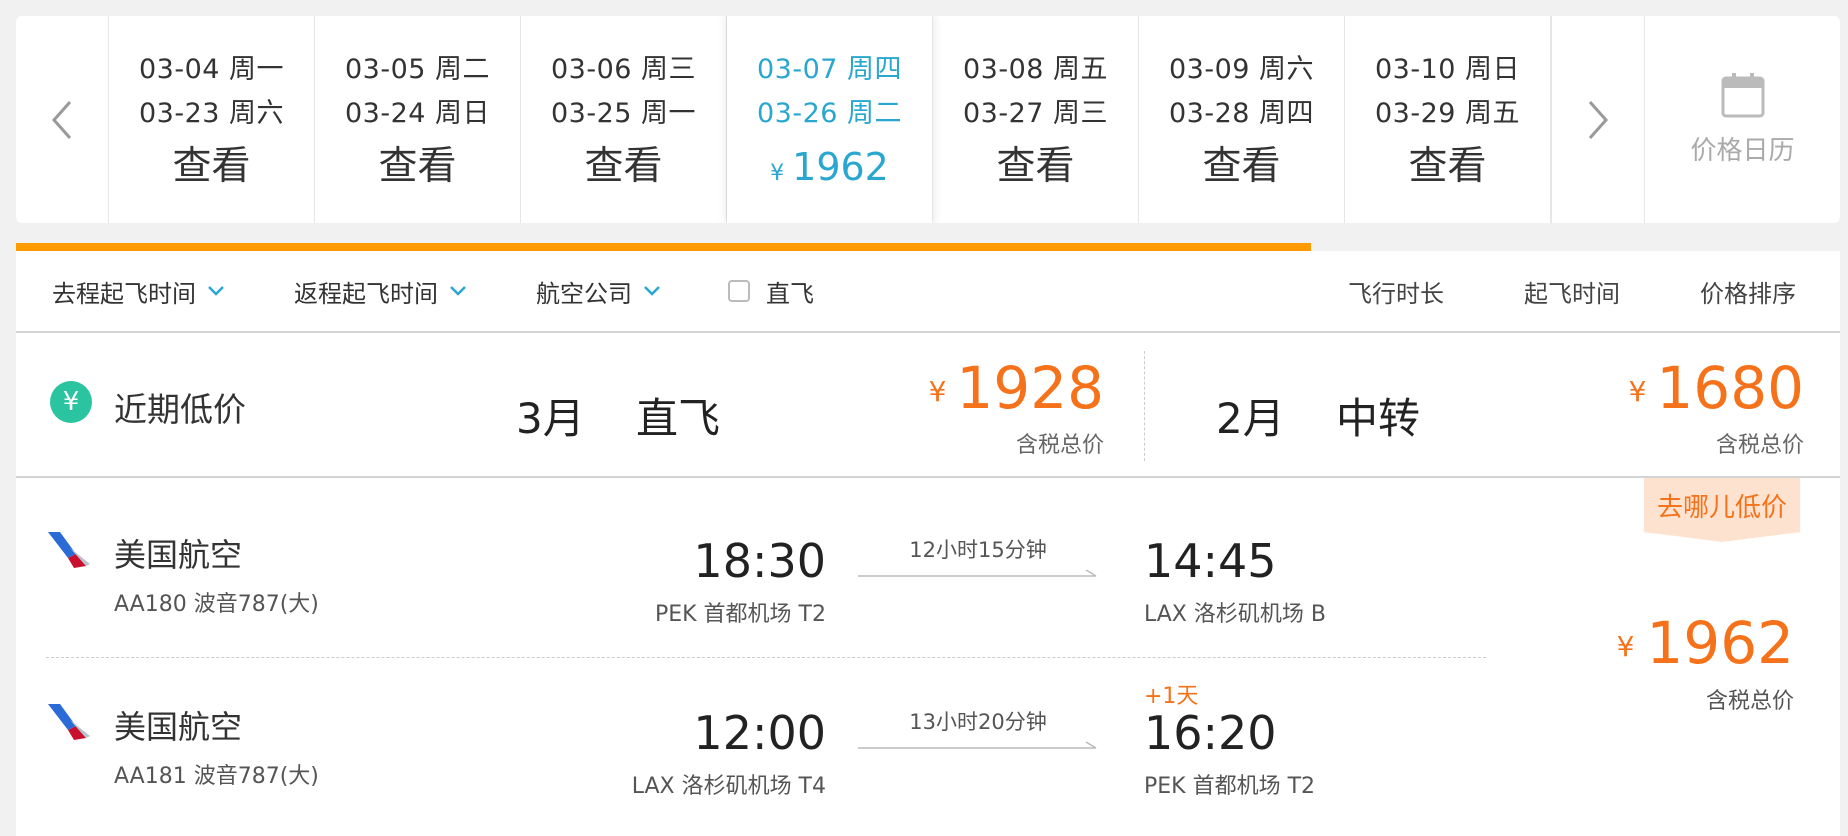 The width and height of the screenshot is (1848, 836). Describe the element at coordinates (1572, 293) in the screenshot. I see `sort-depart-label: 起飞时间` at that location.